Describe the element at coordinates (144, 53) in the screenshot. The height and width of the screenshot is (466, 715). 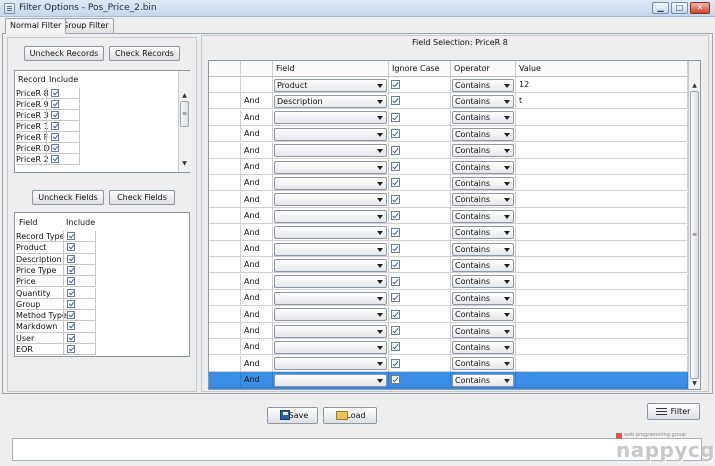
I see `check-records-button: Check Records` at that location.